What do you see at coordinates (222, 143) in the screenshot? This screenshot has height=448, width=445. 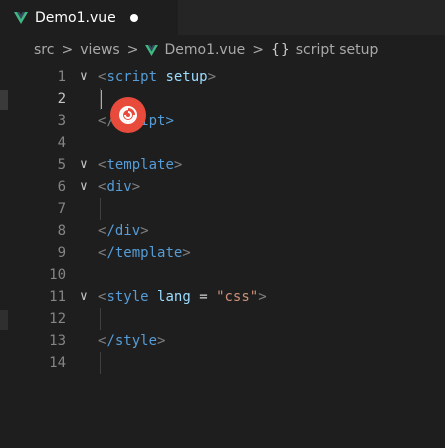 I see `code-line: 4` at bounding box center [222, 143].